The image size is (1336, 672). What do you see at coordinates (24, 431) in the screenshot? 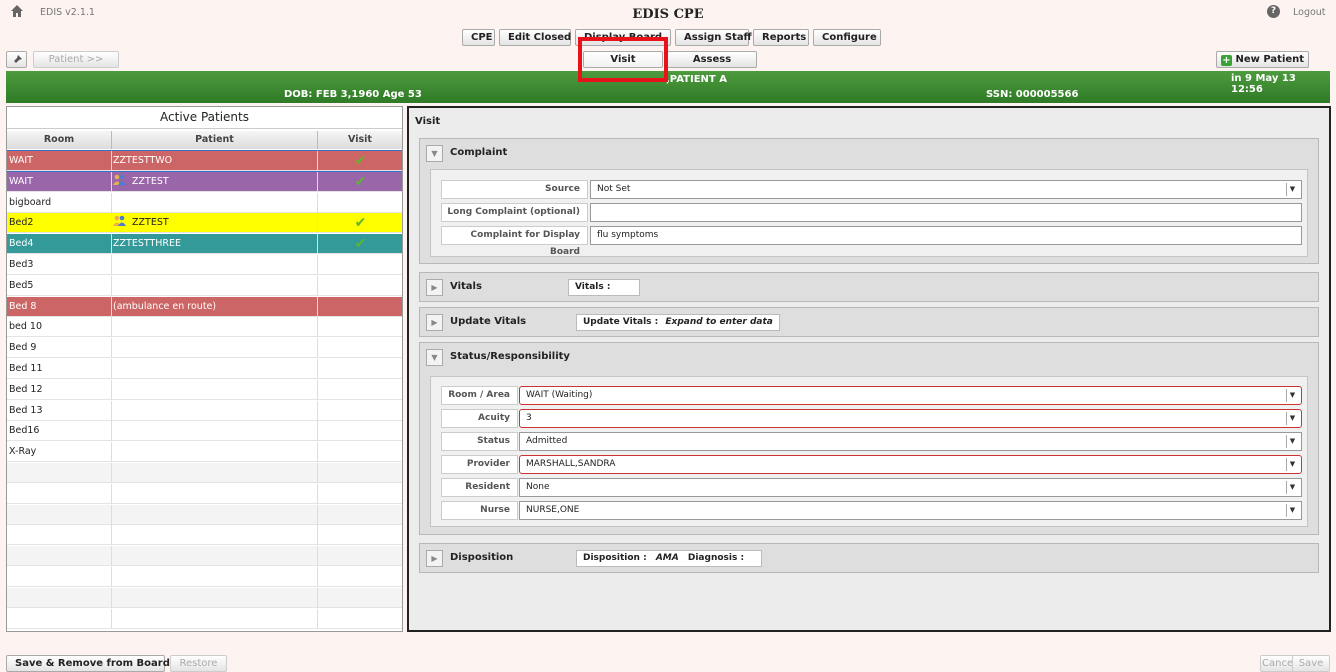
I see `room-cell: Bed16` at bounding box center [24, 431].